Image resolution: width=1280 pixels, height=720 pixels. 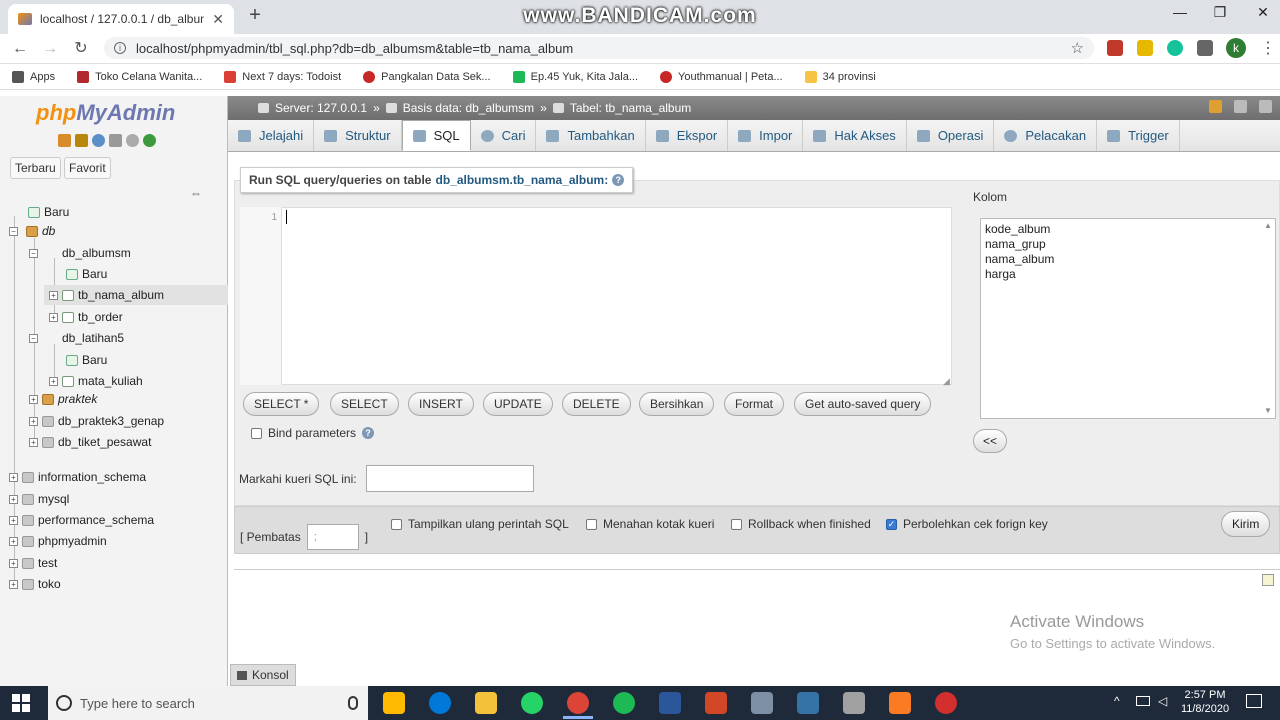 I want to click on tree-item-db_tiket_pesawat: + db_tiket_pesawat, so click(x=90, y=442).